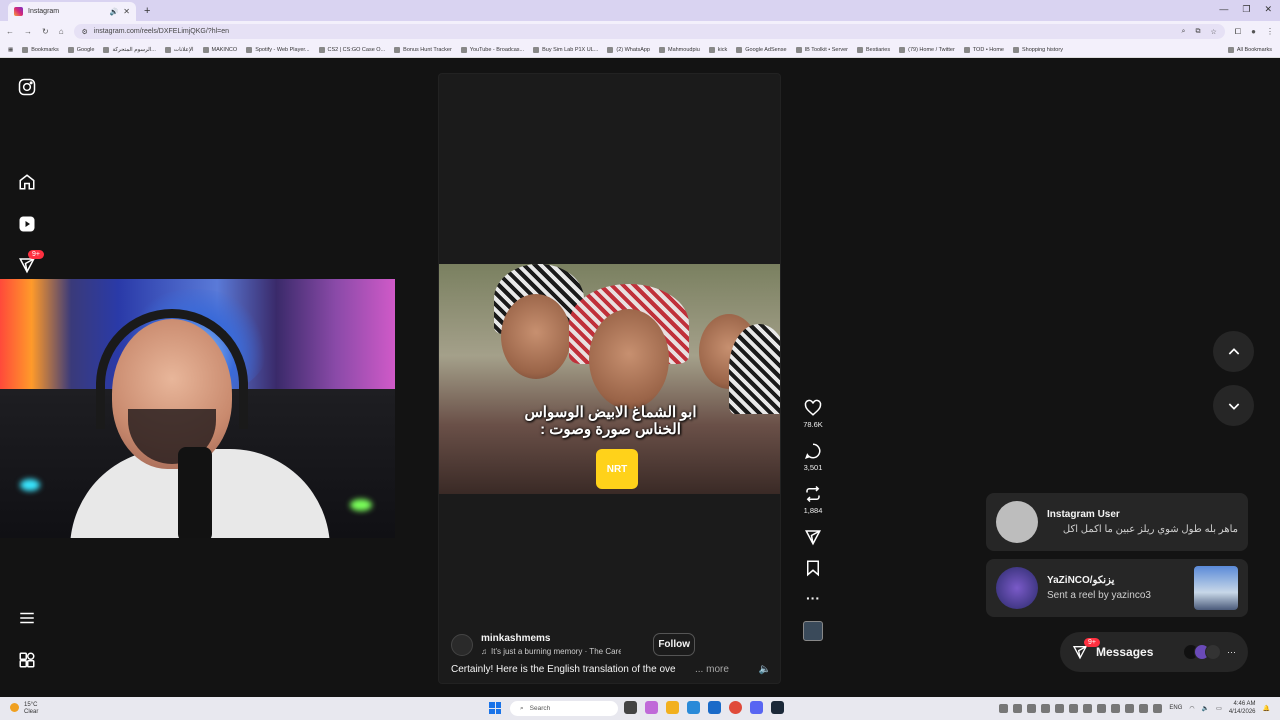 Image resolution: width=1280 pixels, height=720 pixels. I want to click on more-menu-icon, so click(27, 618).